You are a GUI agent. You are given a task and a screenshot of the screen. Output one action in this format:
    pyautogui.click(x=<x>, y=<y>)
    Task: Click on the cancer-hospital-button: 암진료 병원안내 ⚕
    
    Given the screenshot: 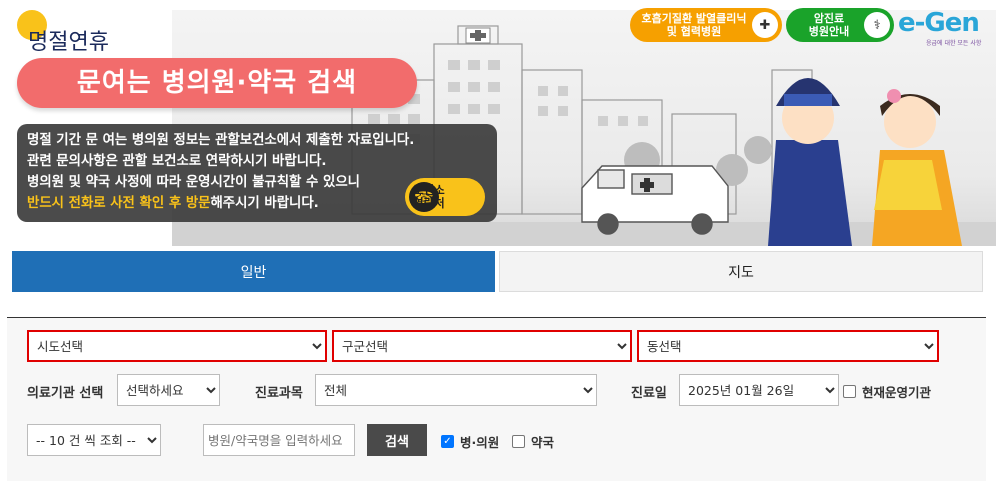 What is the action you would take?
    pyautogui.click(x=840, y=25)
    